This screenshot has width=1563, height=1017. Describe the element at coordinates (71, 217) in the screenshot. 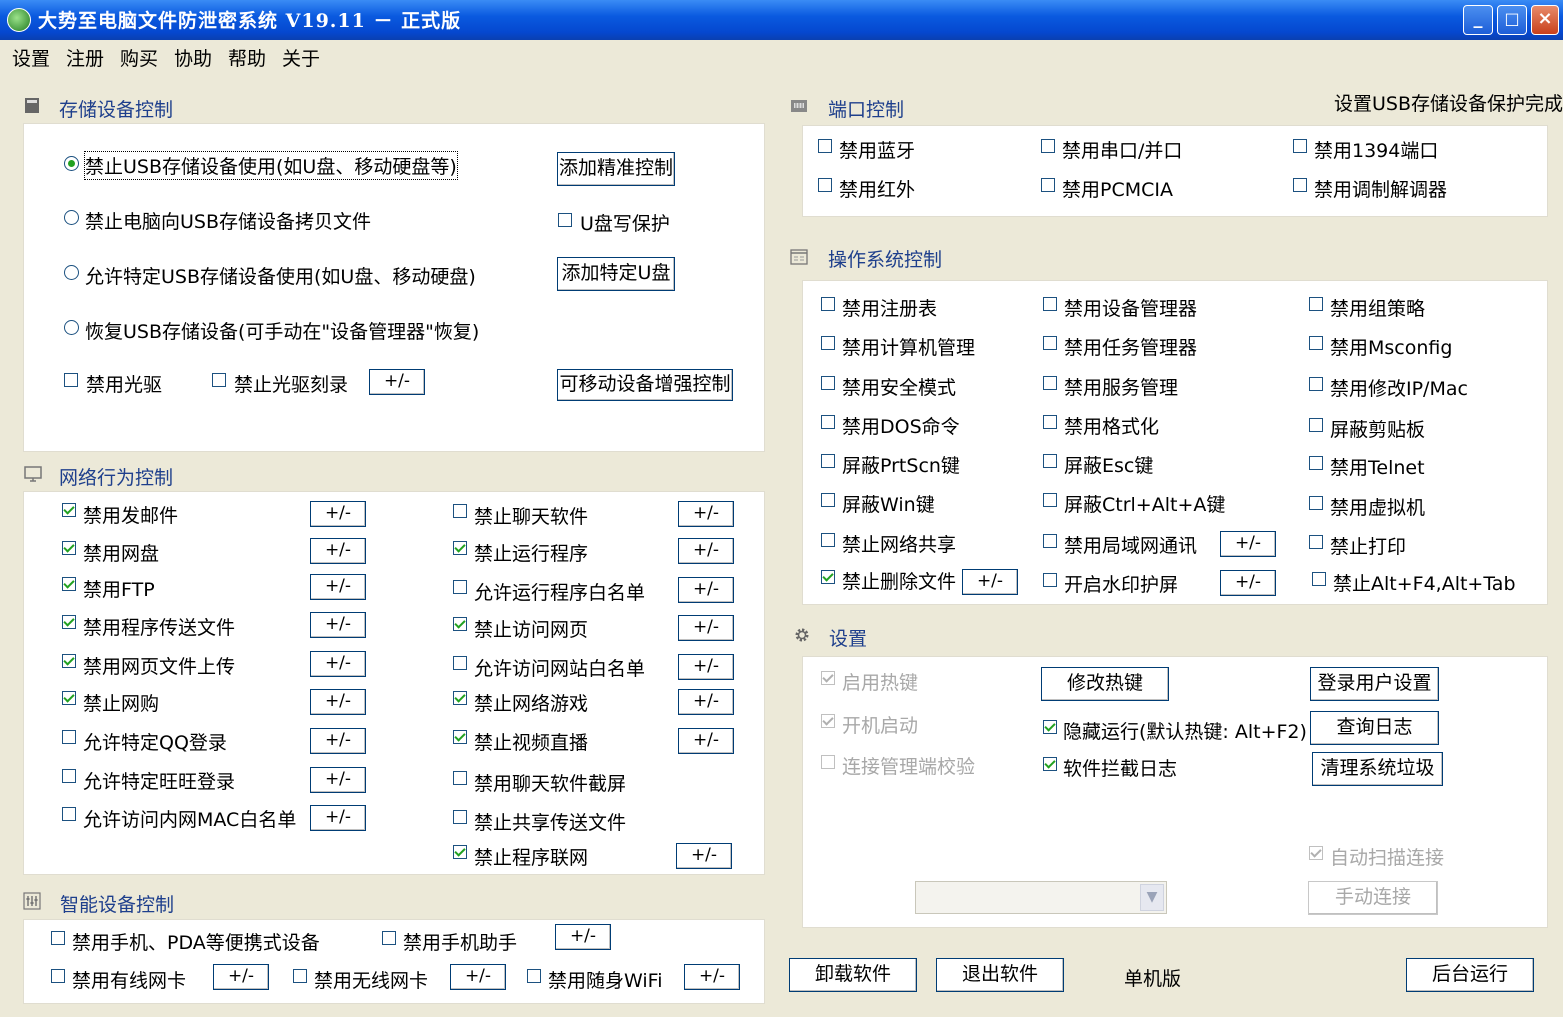

I see `radio-block-copy` at that location.